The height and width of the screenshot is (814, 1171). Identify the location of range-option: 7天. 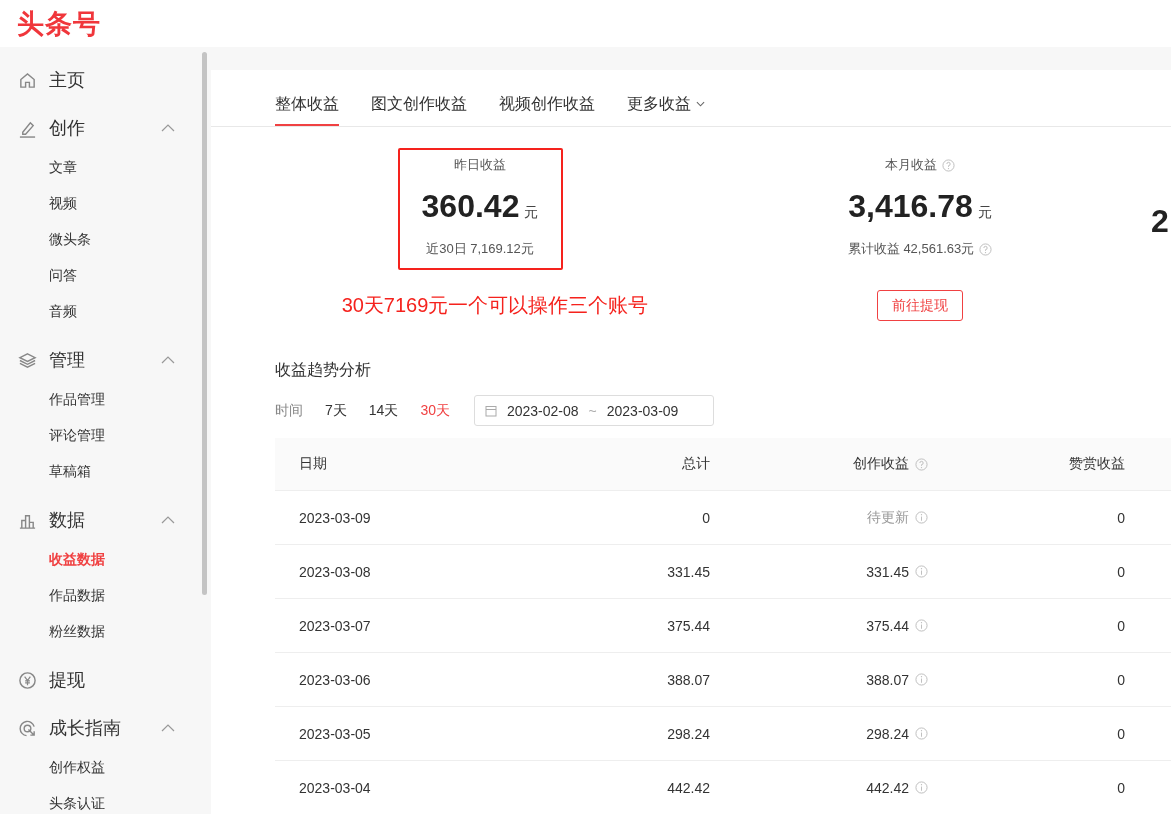
(336, 410).